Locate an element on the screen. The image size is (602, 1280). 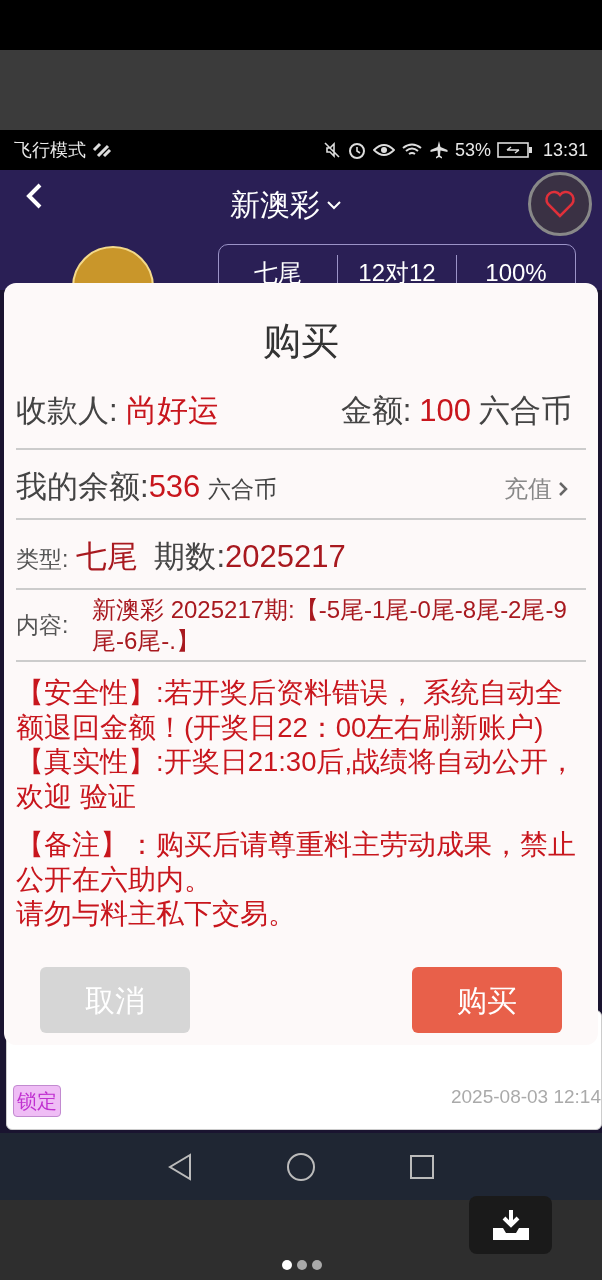
stat-value: 100% is located at coordinates (516, 273).